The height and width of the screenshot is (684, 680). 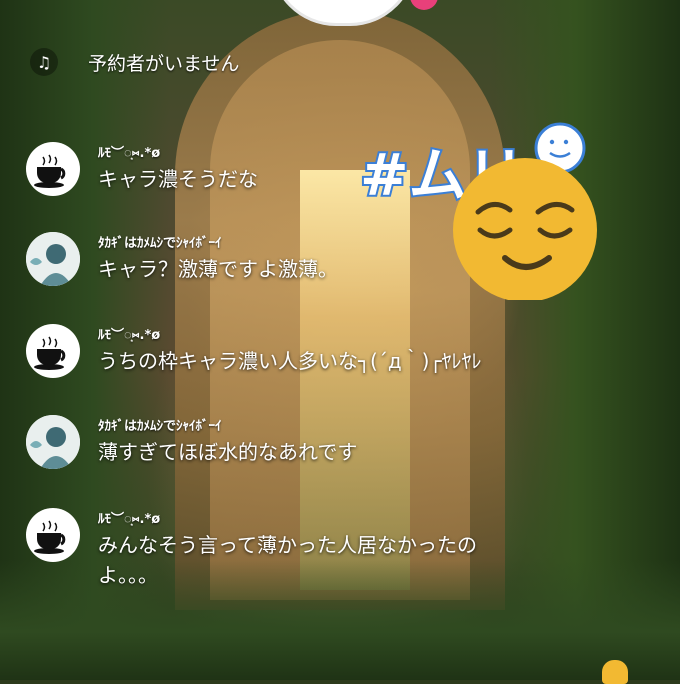 What do you see at coordinates (287, 560) in the screenshot?
I see `message-text: みんなそう言って薄かった人居なかったの よ。。。` at bounding box center [287, 560].